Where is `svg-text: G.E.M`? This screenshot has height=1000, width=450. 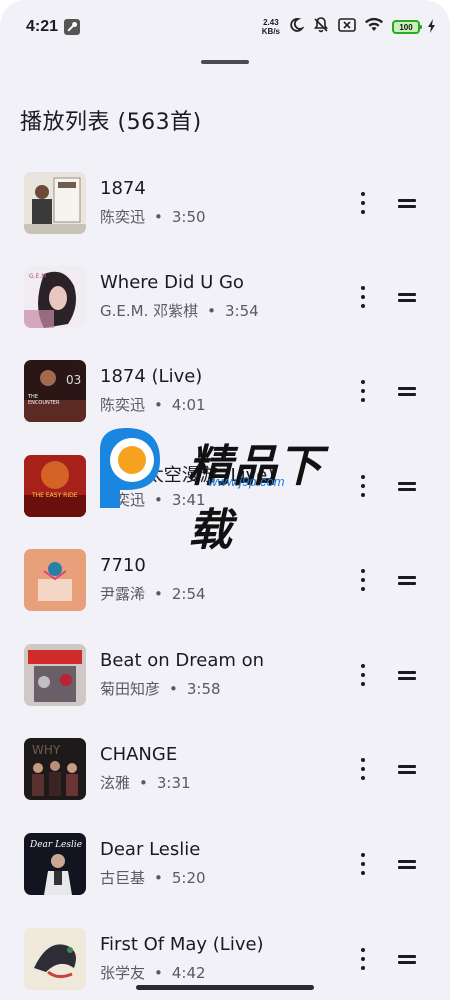 svg-text: G.E.M is located at coordinates (37, 276).